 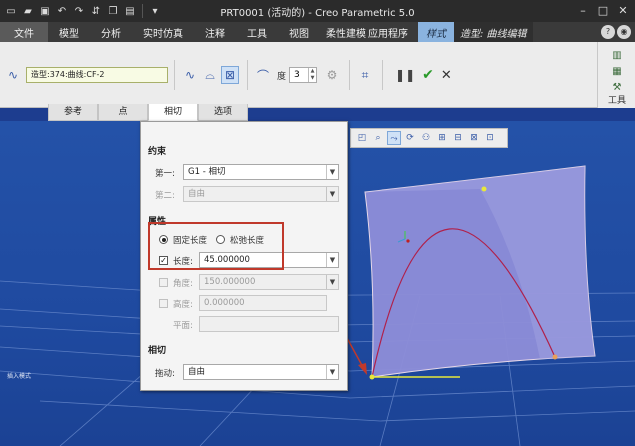 What do you see at coordinates (263, 75) in the screenshot?
I see `control-point-icon: ⌒` at bounding box center [263, 75].